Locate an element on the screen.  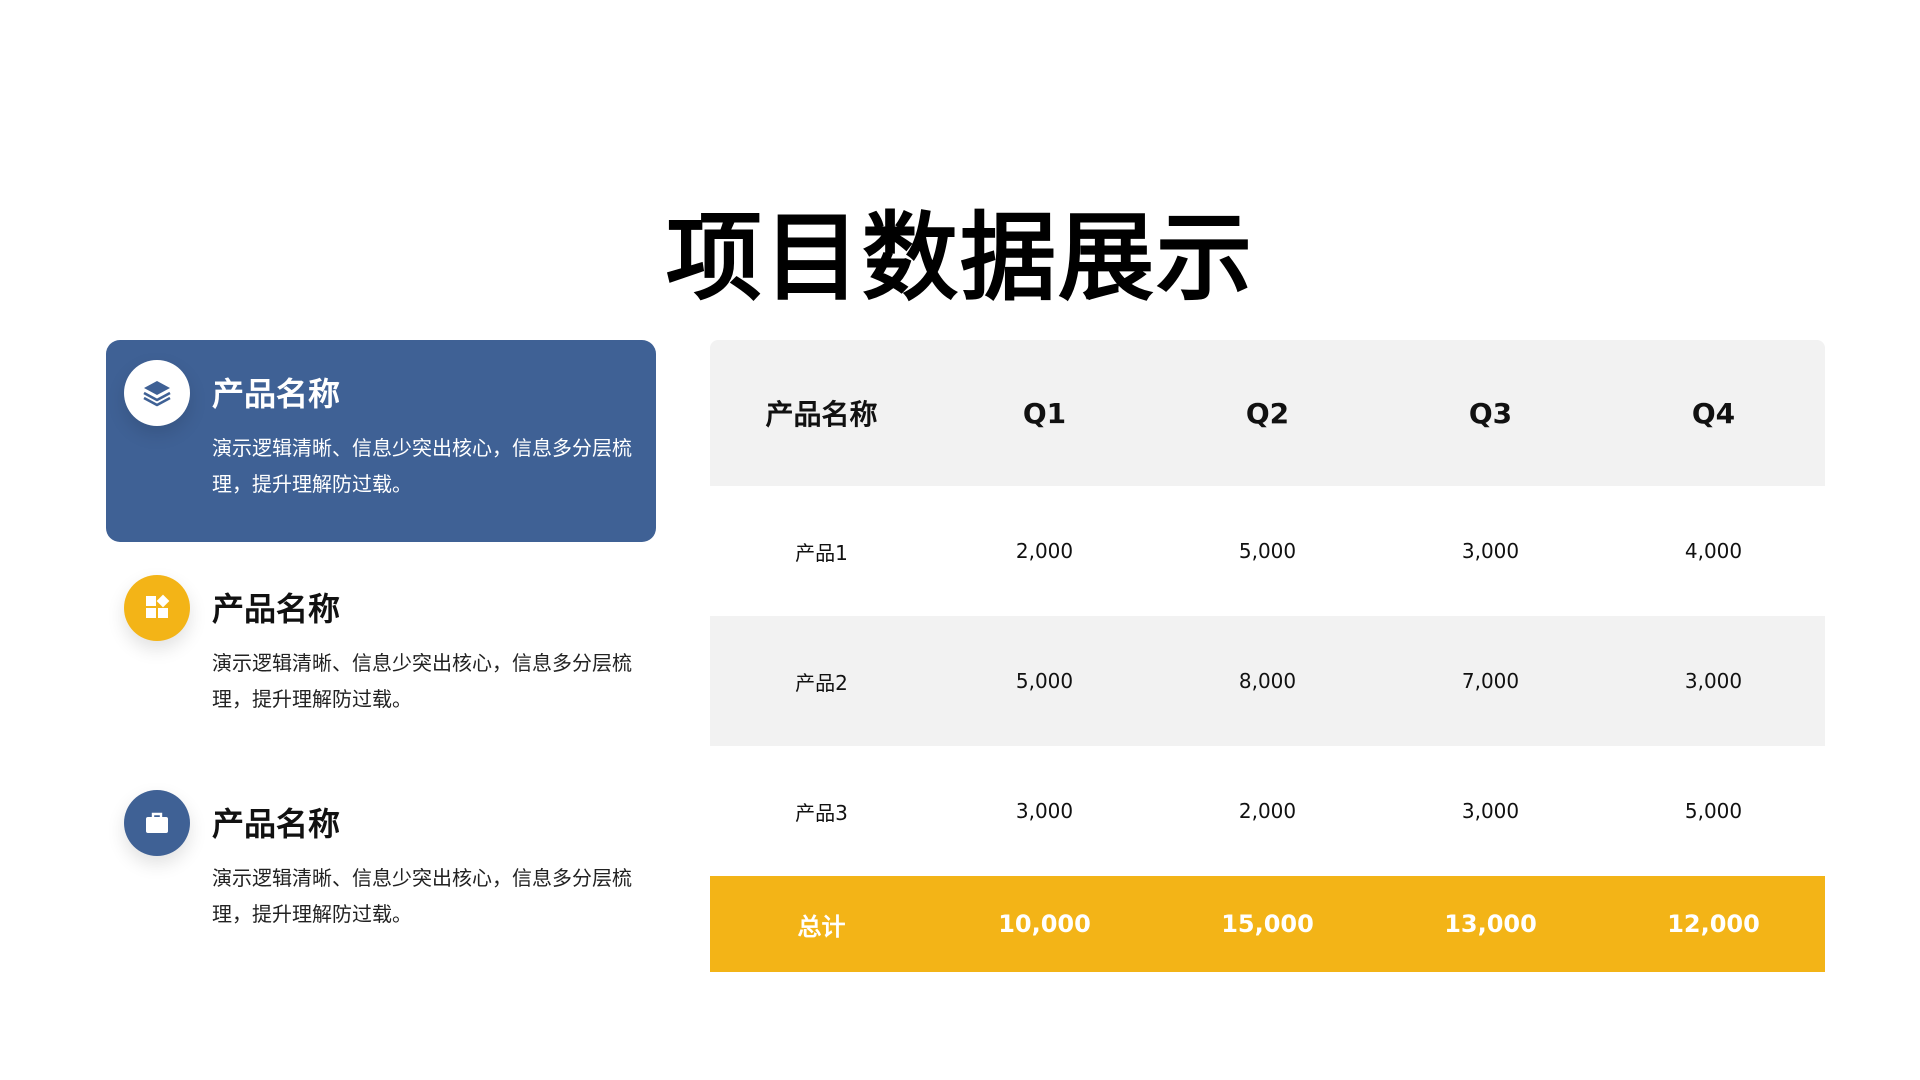
table-total-row: 总计 10,000 15,000 13,000 12,000 is located at coordinates (1267, 924).